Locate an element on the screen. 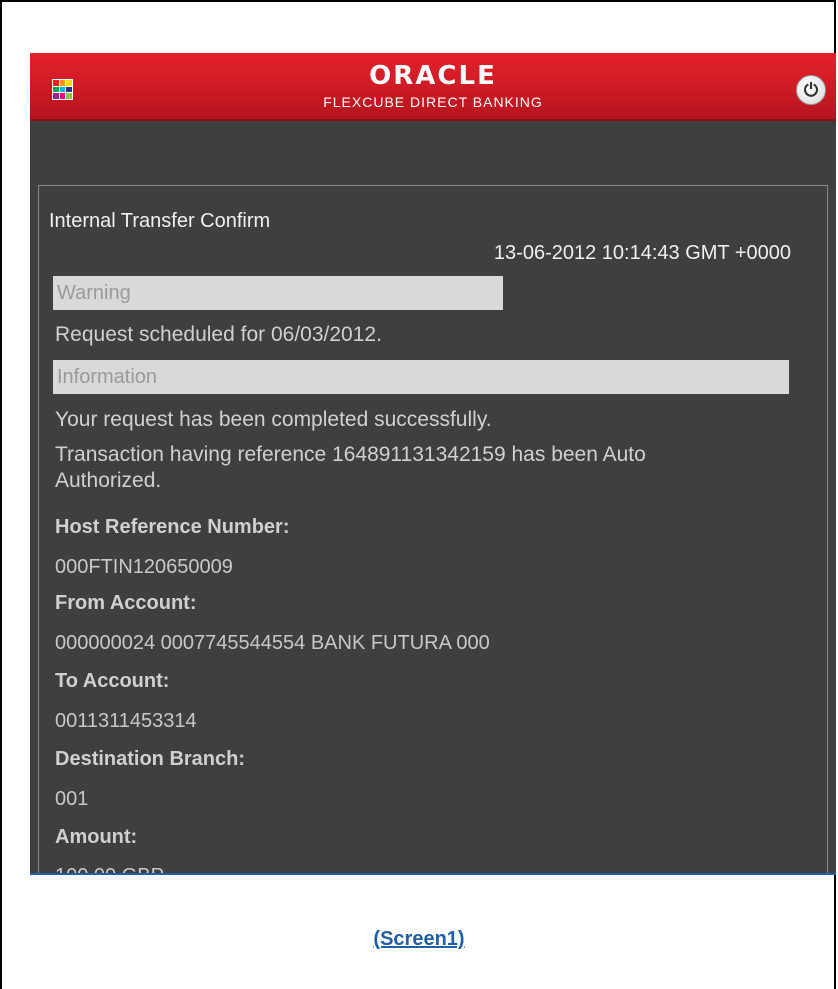  host-reference-label: Host Reference Number: is located at coordinates (172, 527).